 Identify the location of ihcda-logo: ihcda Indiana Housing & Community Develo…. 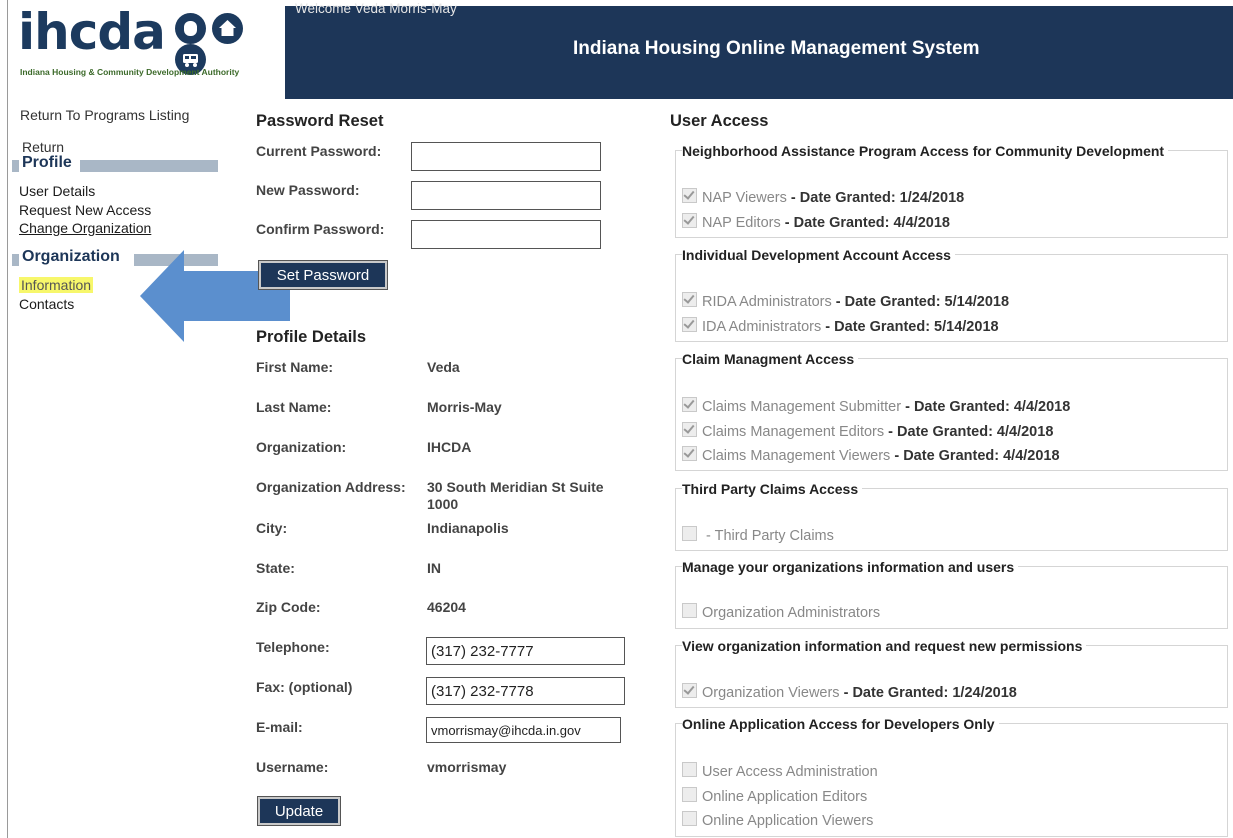
(144, 49).